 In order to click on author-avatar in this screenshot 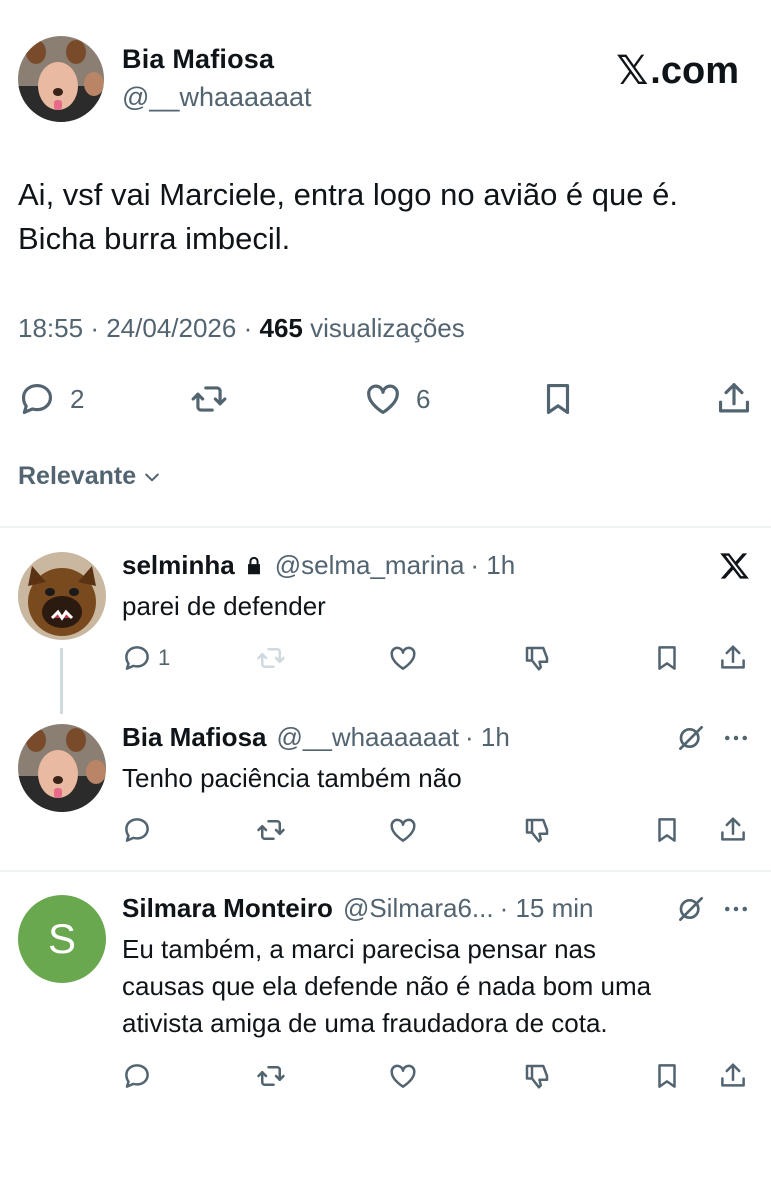, I will do `click(61, 79)`.